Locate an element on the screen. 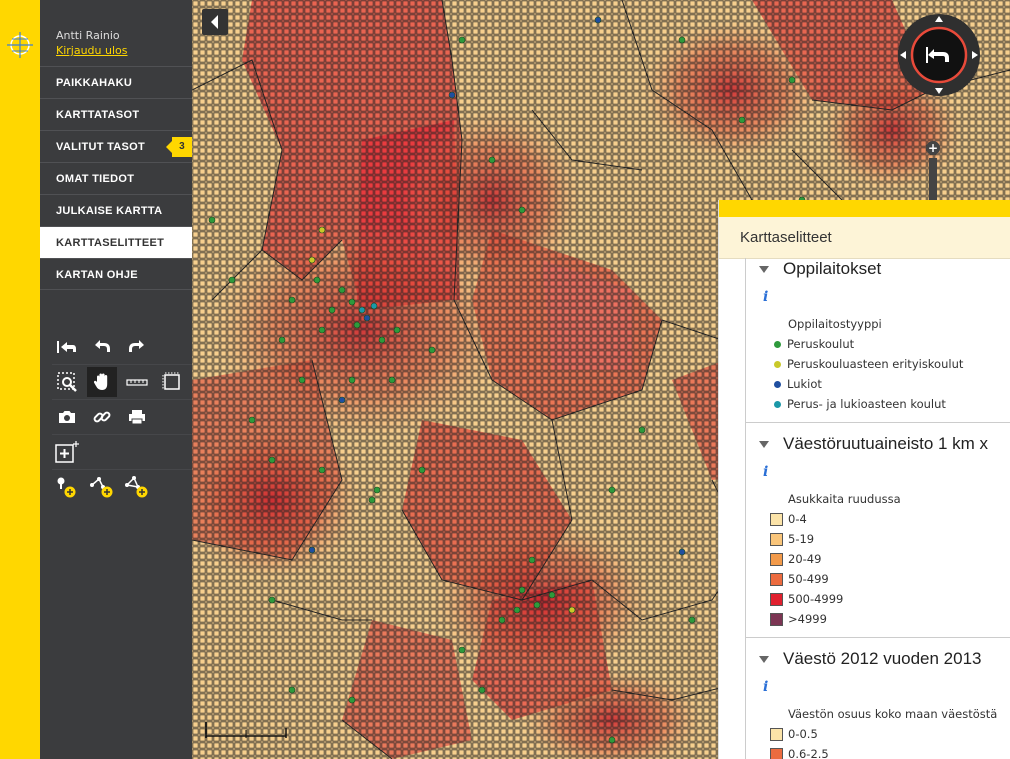 This screenshot has height=759, width=1010. selected-layers-count-badge: 3 is located at coordinates (179, 147).